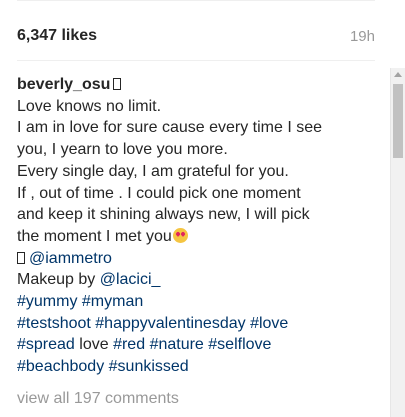 This screenshot has height=417, width=405. I want to click on makeup-line: Makeup by @lacici_, so click(198, 280).